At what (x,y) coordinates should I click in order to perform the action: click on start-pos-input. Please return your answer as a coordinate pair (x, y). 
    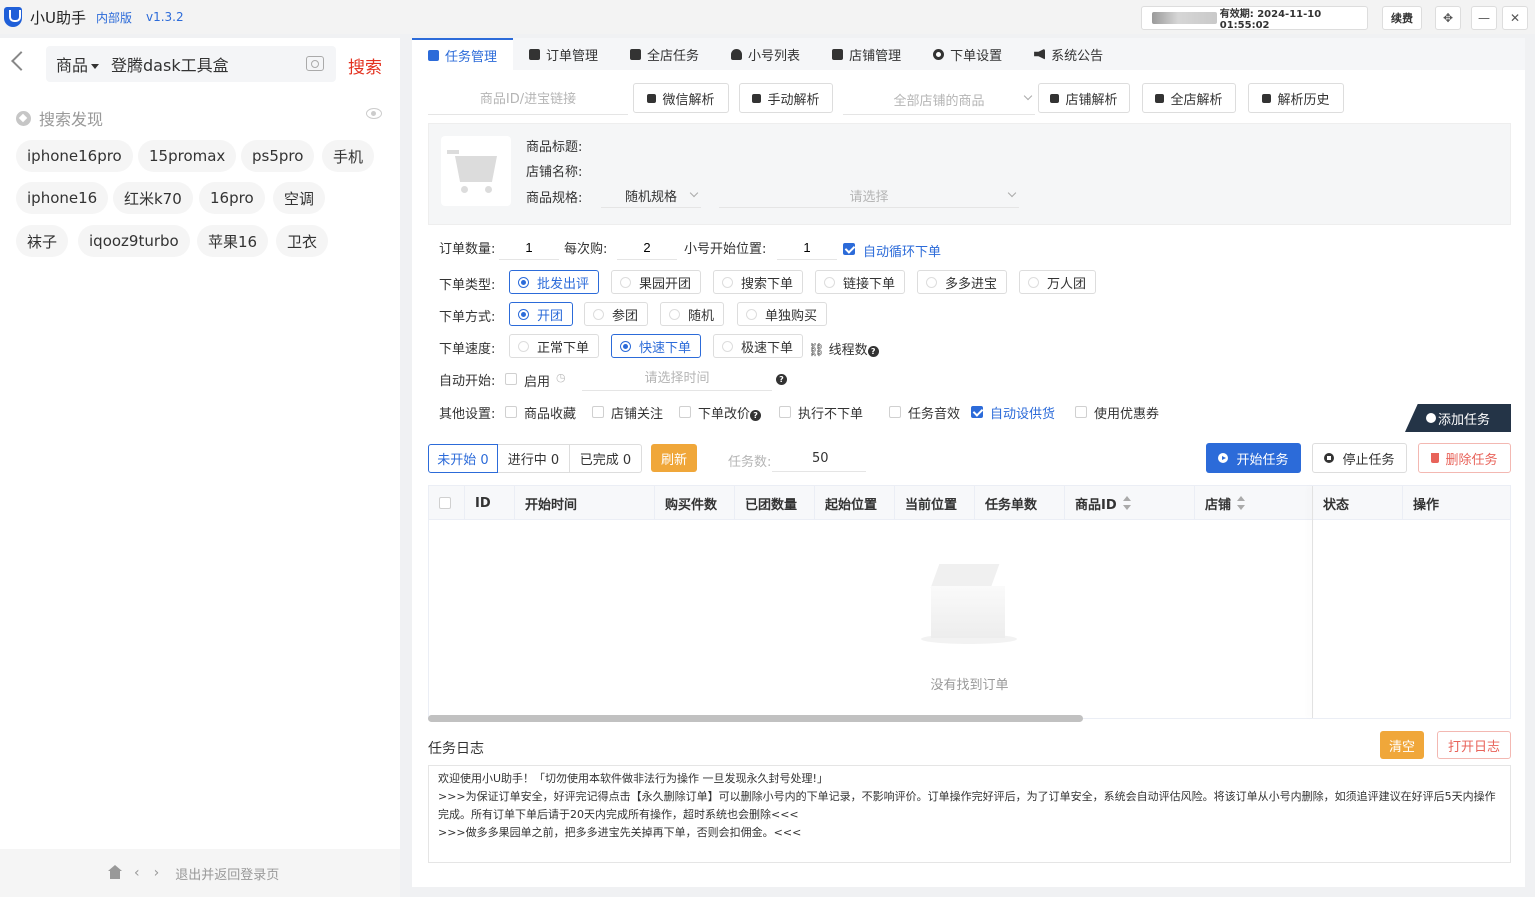
    Looking at the image, I should click on (807, 248).